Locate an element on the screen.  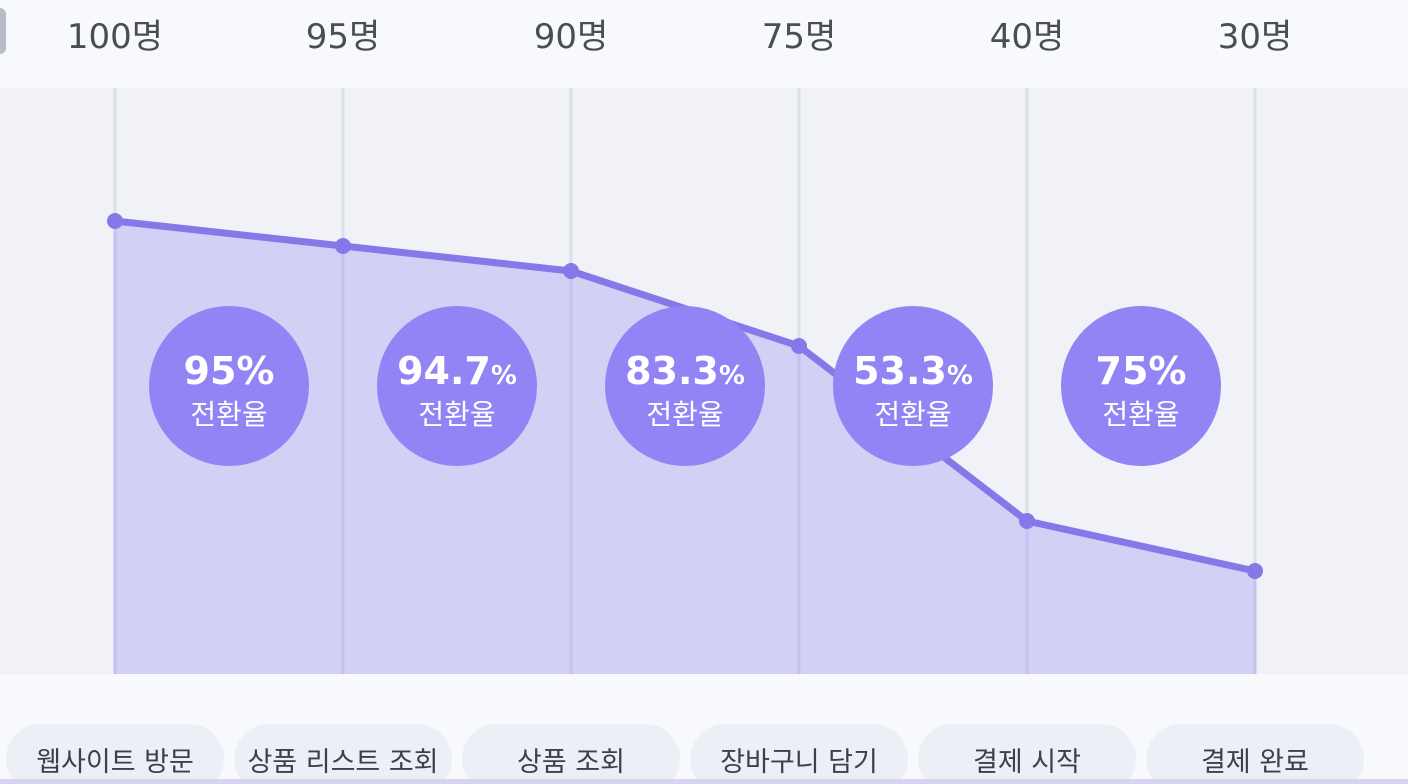
stage-pill-0: 웹사이트 방문 is located at coordinates (115, 754).